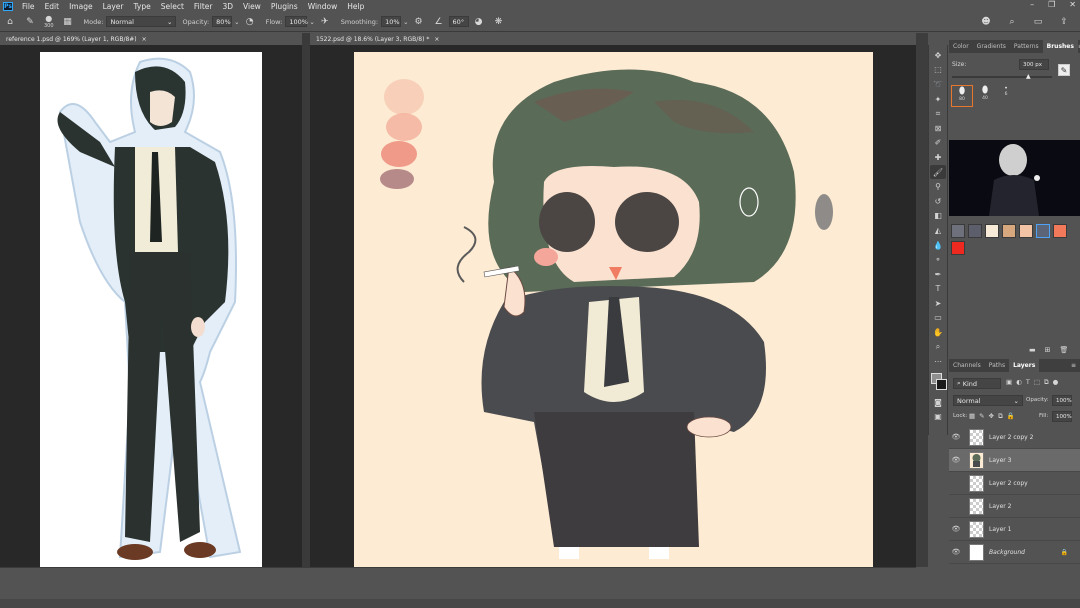 The width and height of the screenshot is (1080, 608). I want to click on more-tools-icon: ⋯, so click(938, 361).